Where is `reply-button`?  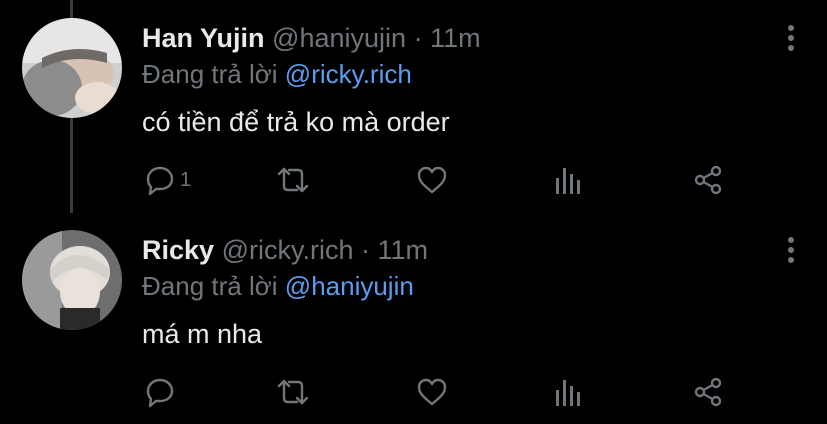
reply-button is located at coordinates (162, 392).